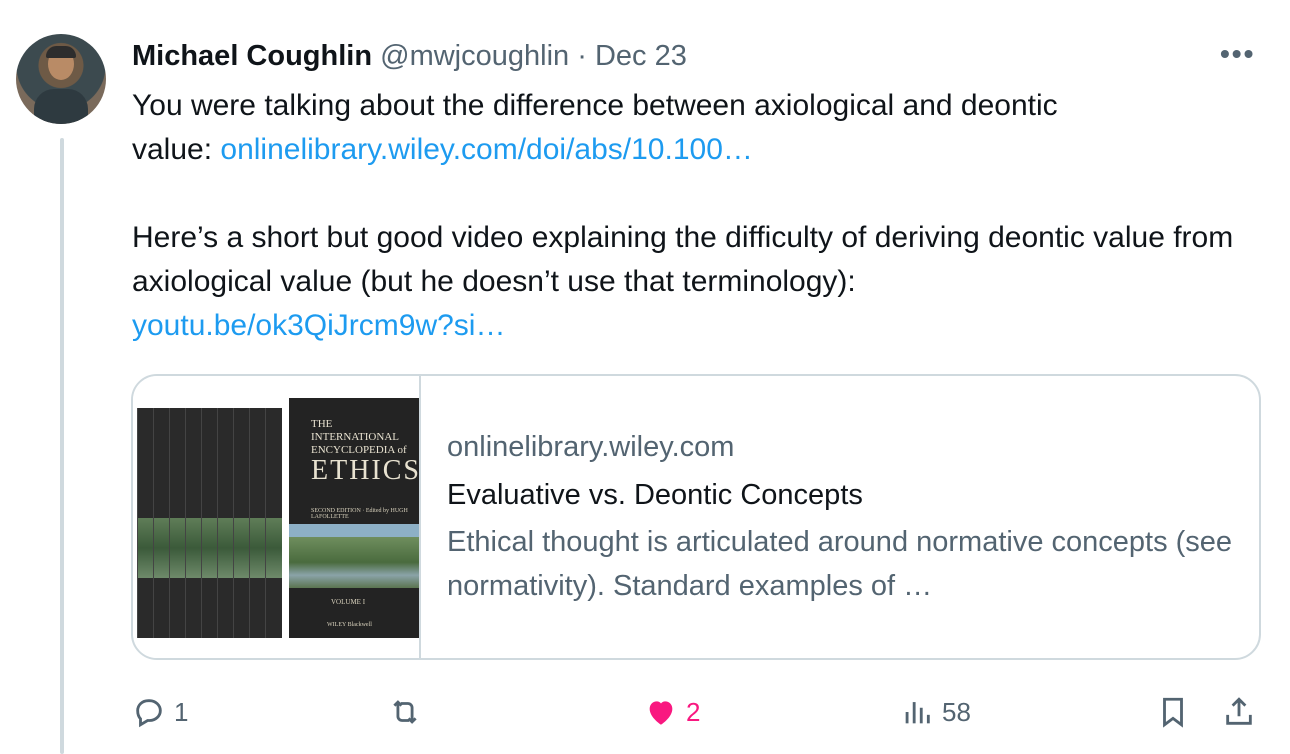 This screenshot has height=754, width=1290. Describe the element at coordinates (661, 713) in the screenshot. I see `heart-icon` at that location.